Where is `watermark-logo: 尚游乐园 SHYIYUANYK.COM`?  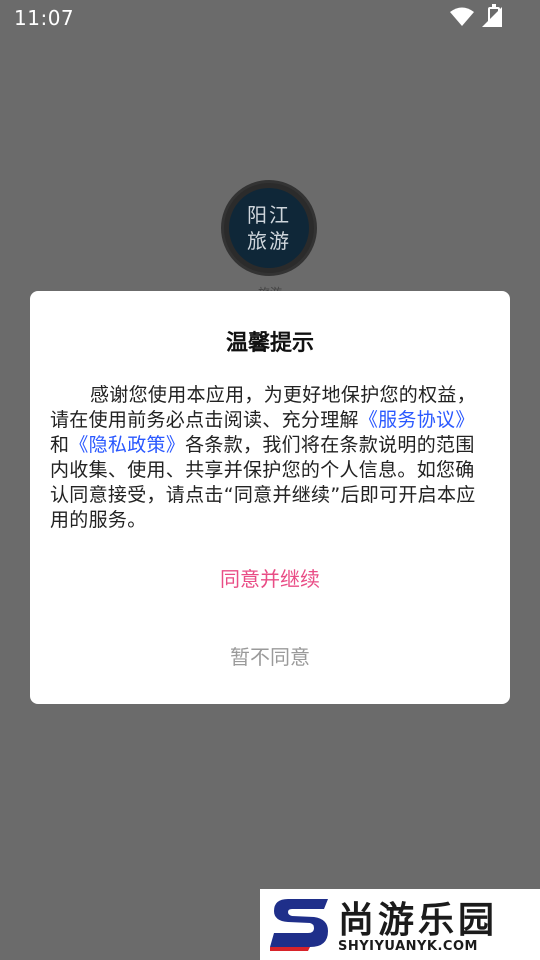 watermark-logo: 尚游乐园 SHYIYUANYK.COM is located at coordinates (400, 924).